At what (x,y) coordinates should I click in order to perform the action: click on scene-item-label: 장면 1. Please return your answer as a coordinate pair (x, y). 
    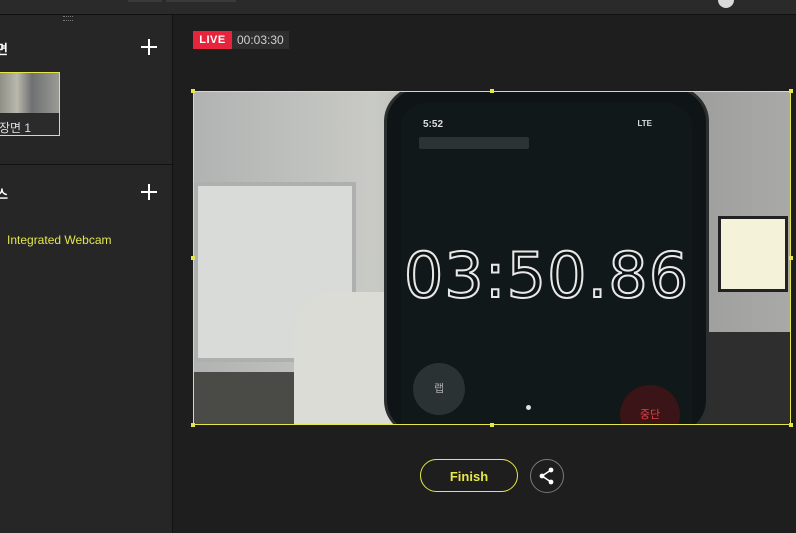
    Looking at the image, I should click on (16, 128).